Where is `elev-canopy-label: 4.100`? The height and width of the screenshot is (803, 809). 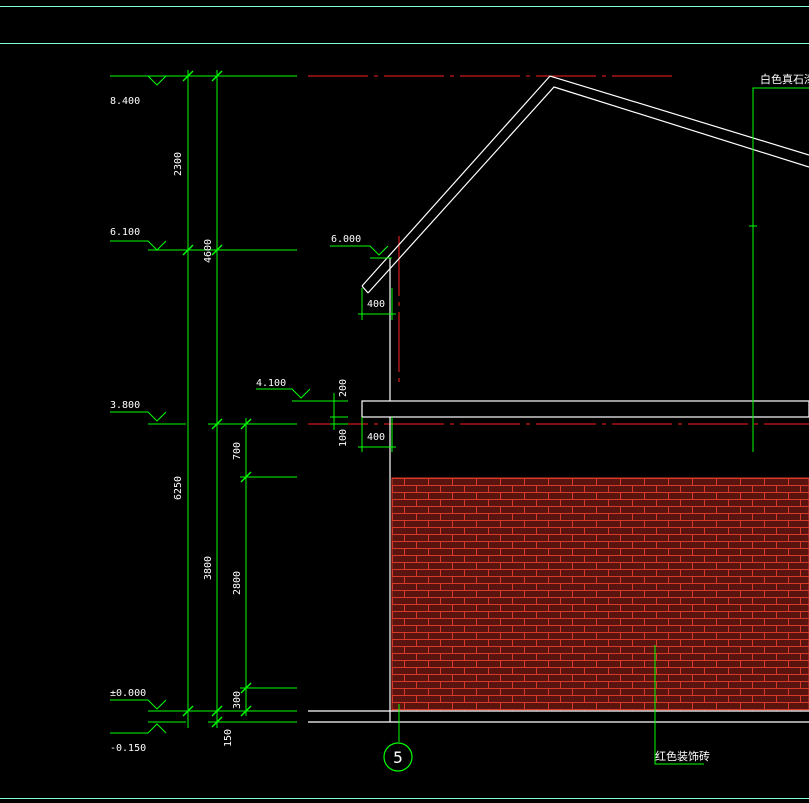
elev-canopy-label: 4.100 is located at coordinates (271, 383).